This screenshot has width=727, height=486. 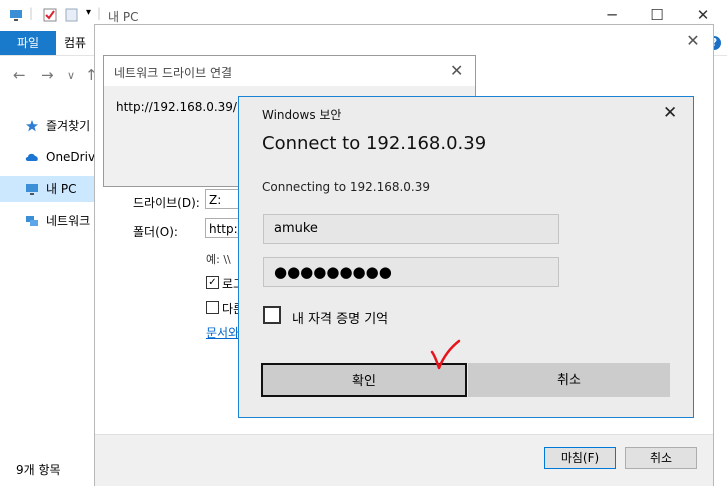 I want to click on remember-credentials-checkbox, so click(x=272, y=315).